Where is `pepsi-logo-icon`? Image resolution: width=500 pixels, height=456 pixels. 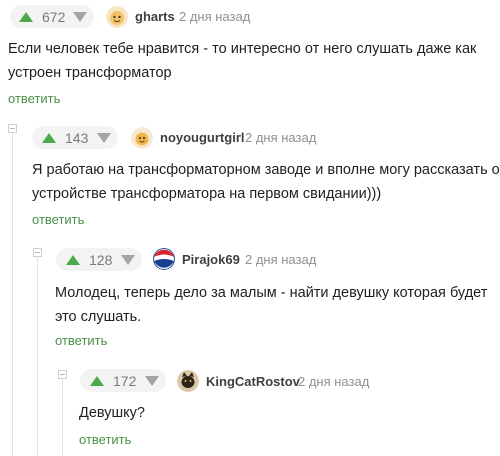
pepsi-logo-icon is located at coordinates (164, 259).